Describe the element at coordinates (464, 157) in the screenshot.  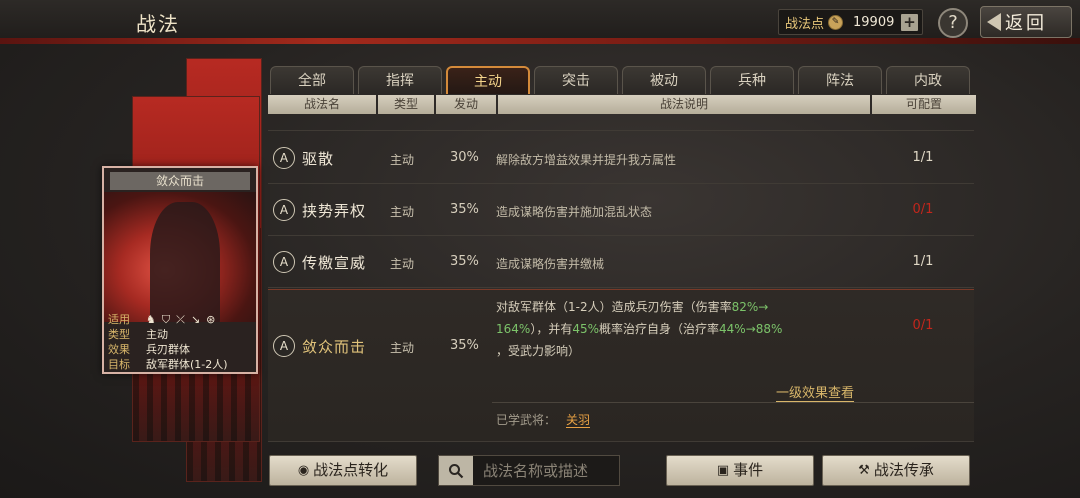
I see `tactic-rate: 30%` at that location.